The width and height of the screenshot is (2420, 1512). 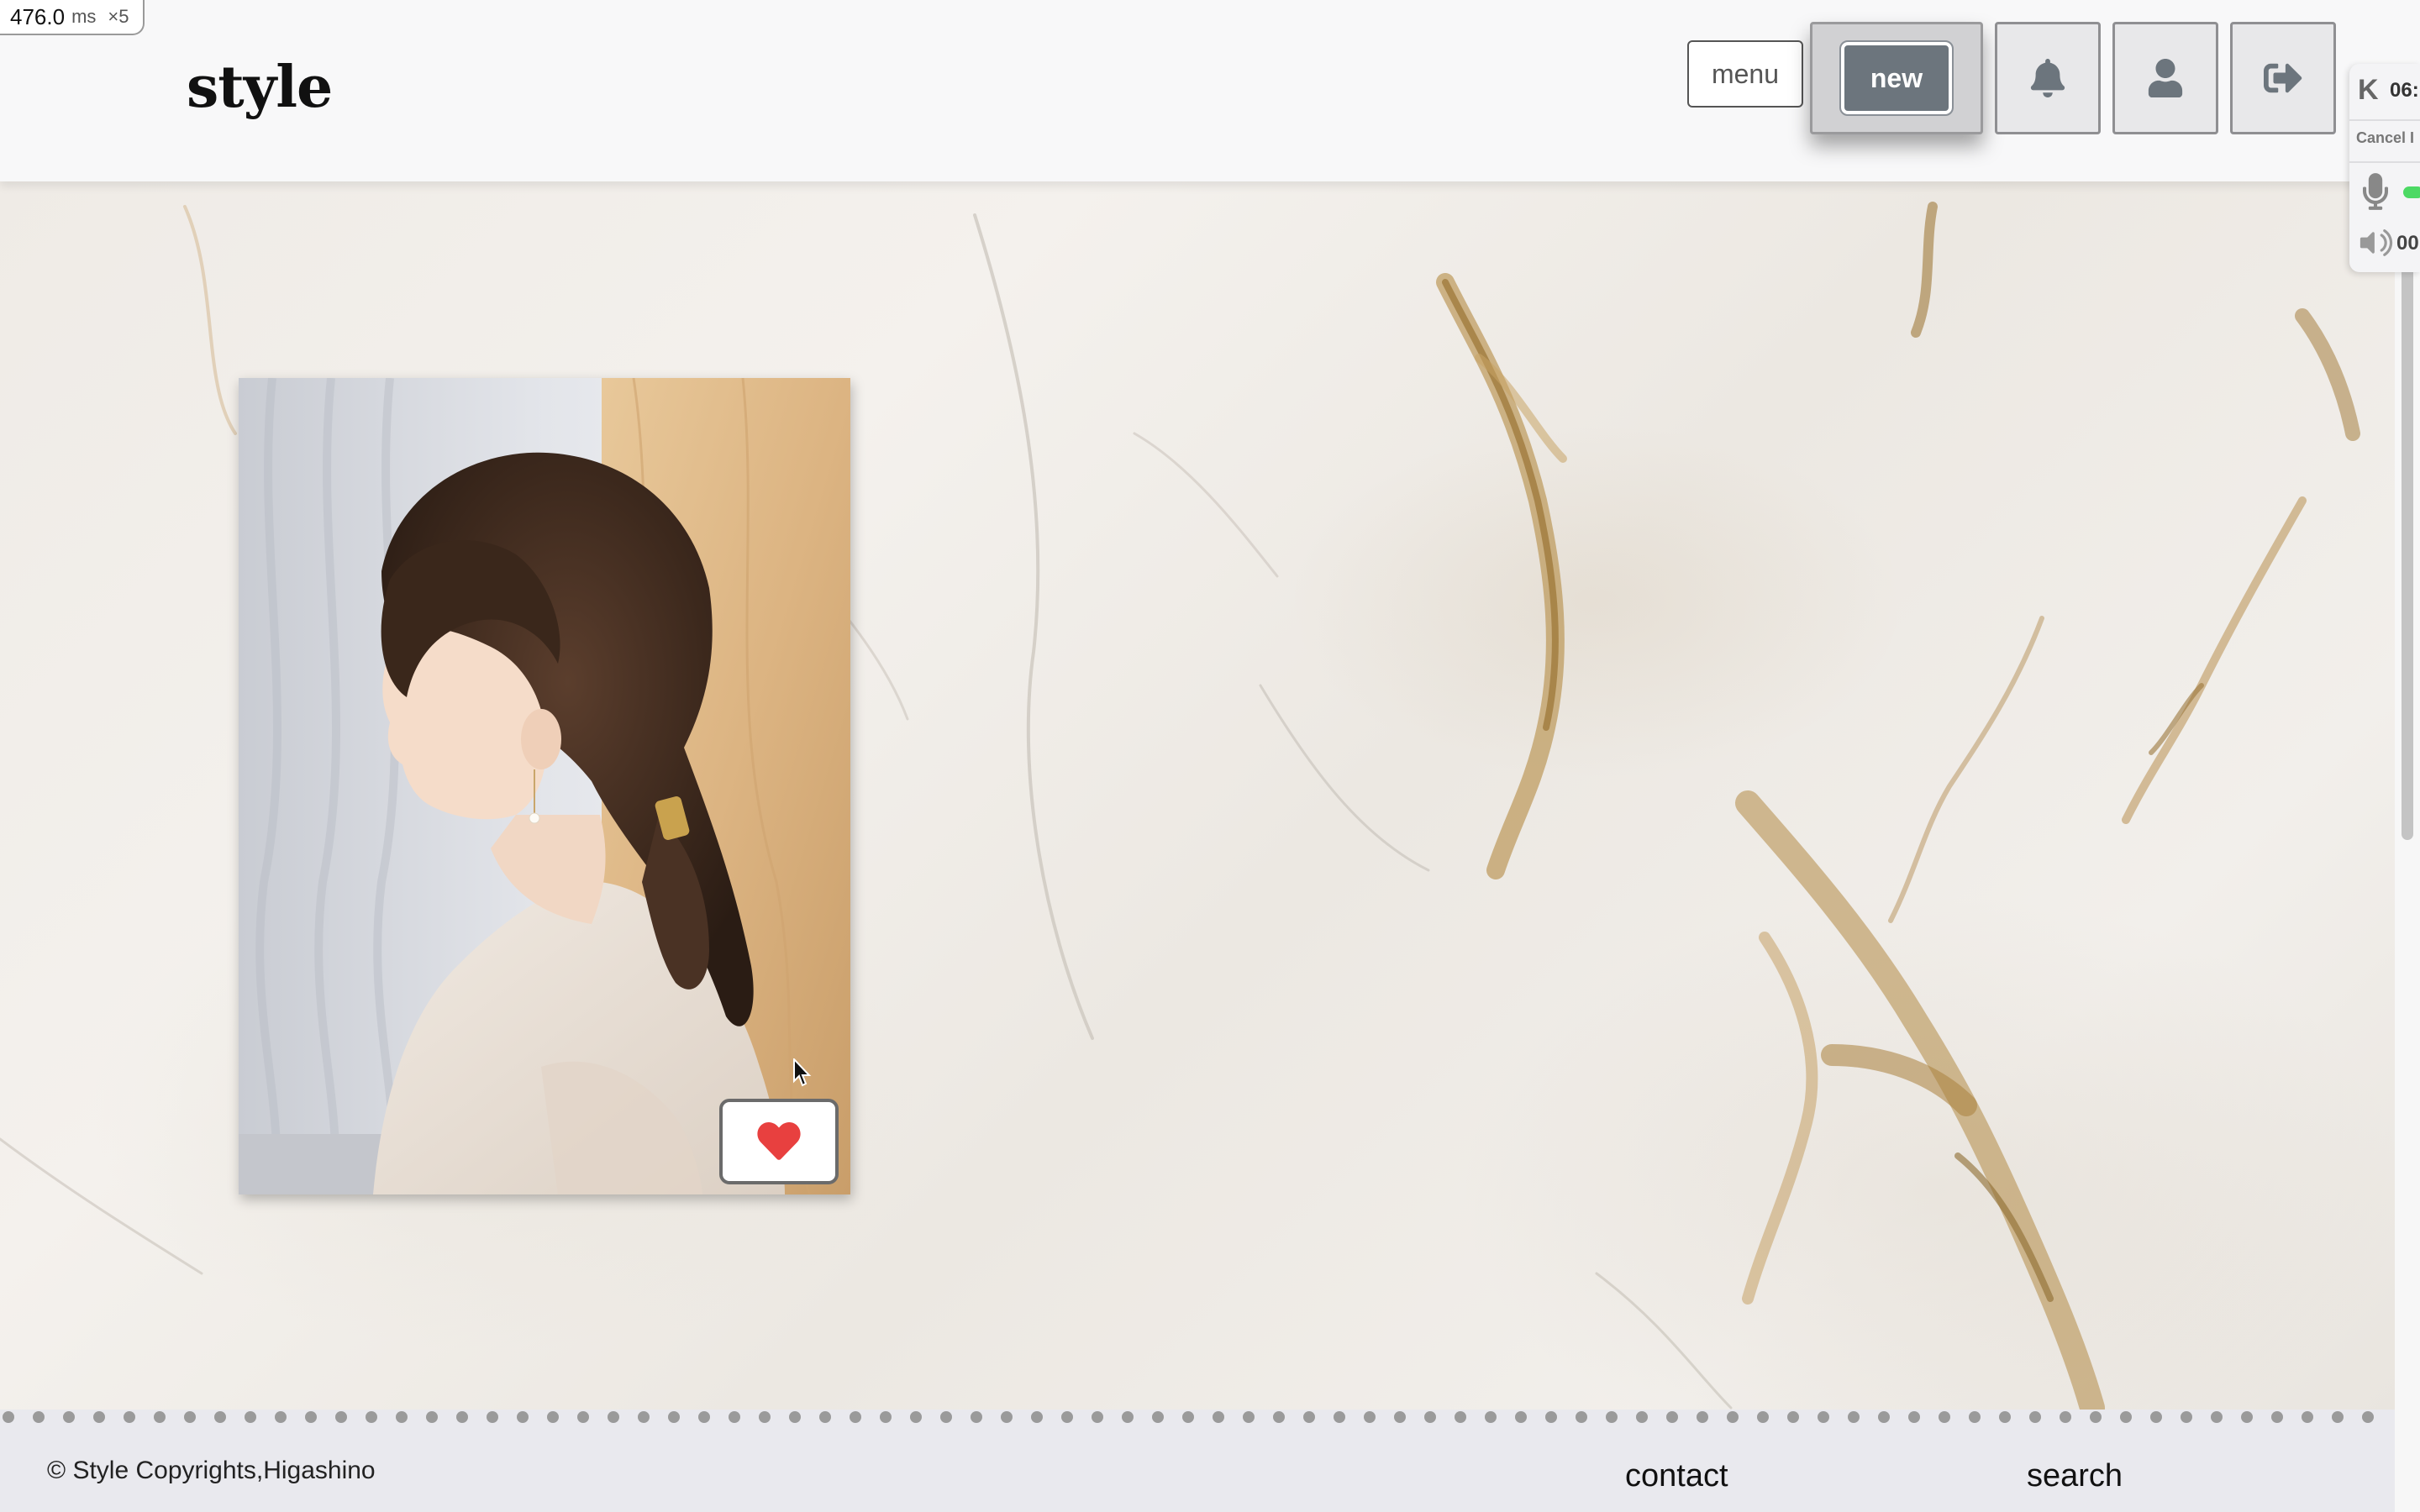 I want to click on site-header: style menu new, so click(x=1210, y=90).